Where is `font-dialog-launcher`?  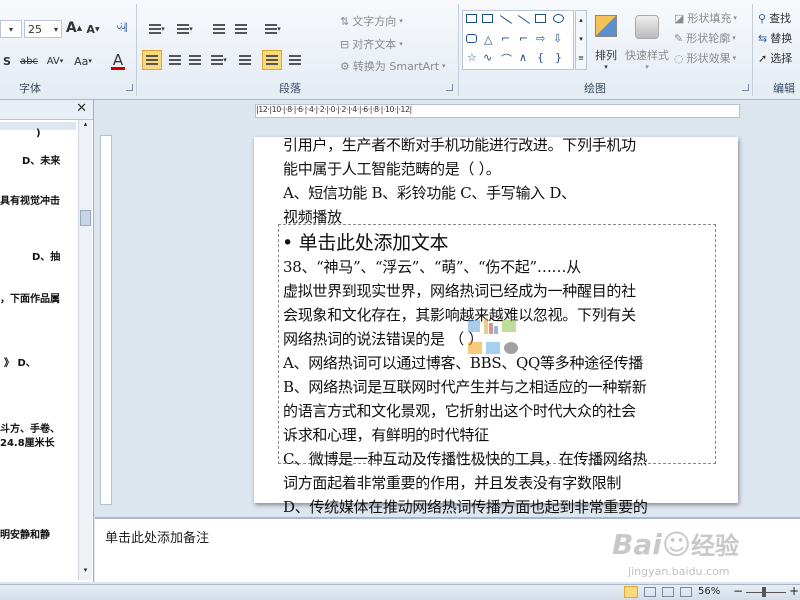
font-dialog-launcher is located at coordinates (129, 87).